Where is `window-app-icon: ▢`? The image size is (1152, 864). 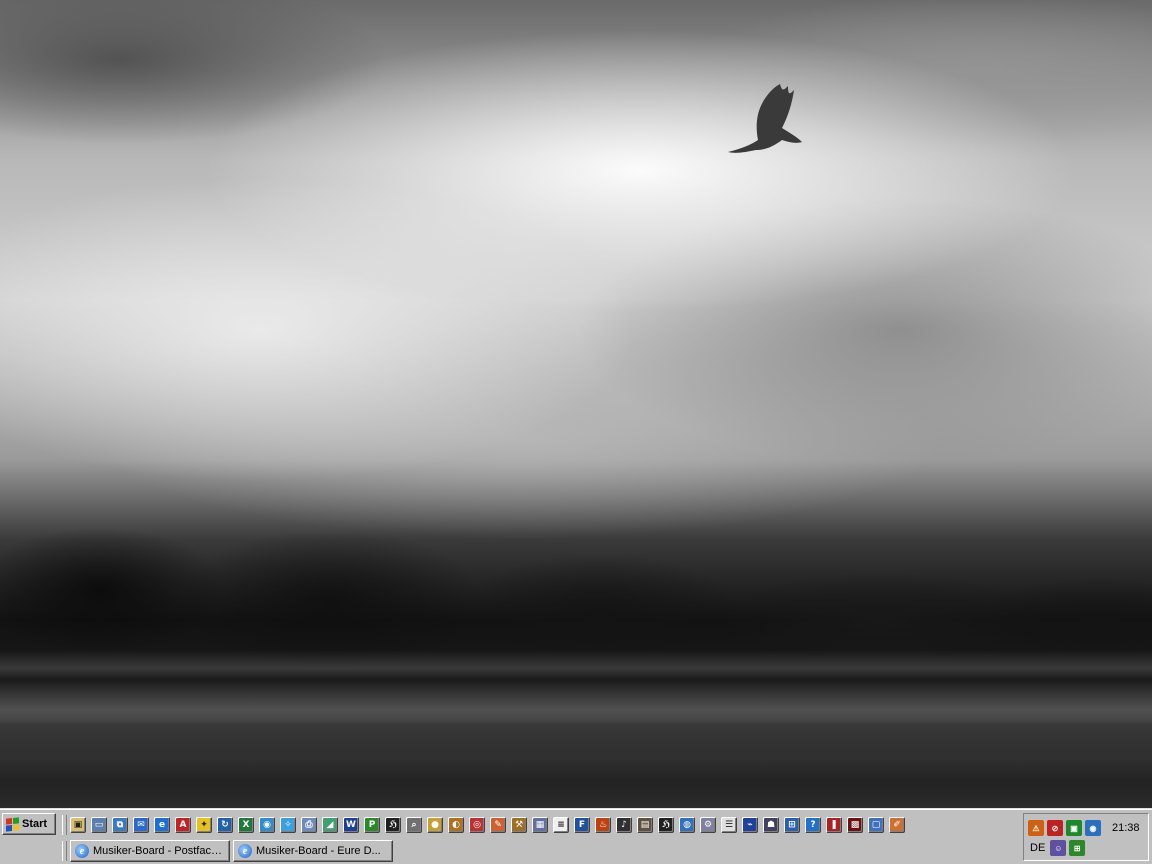
window-app-icon: ▢ is located at coordinates (876, 825).